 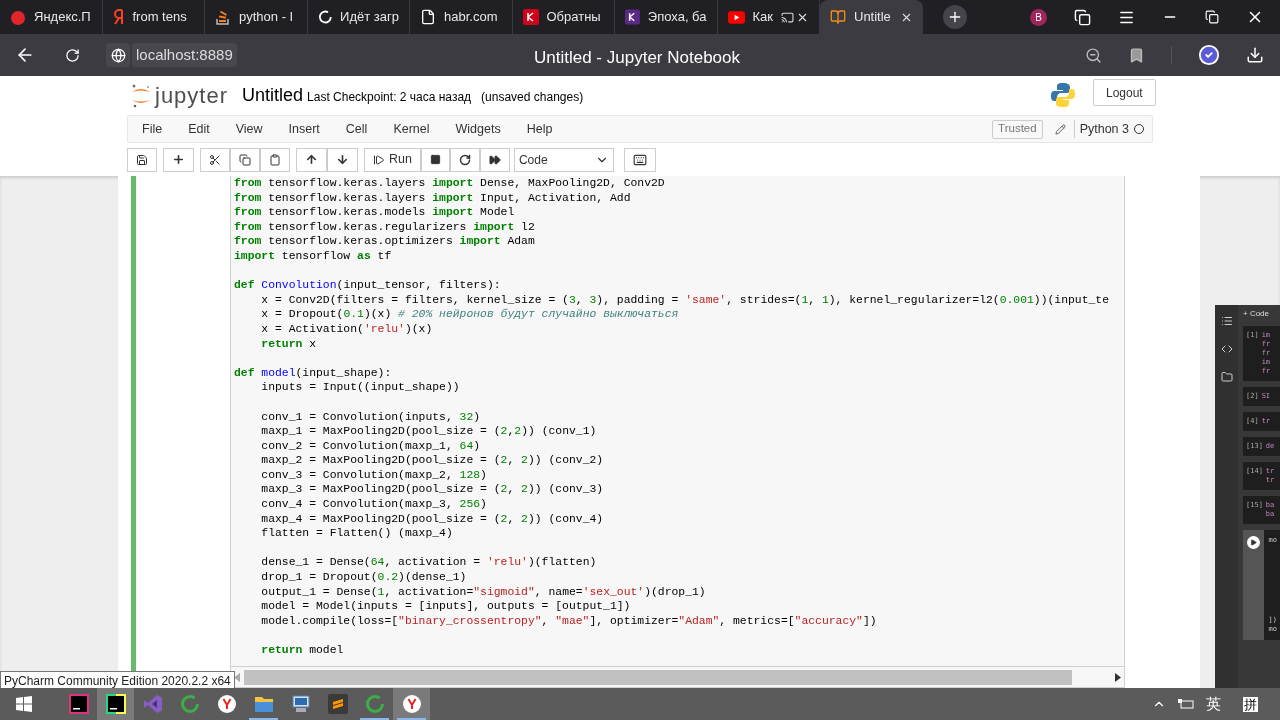 I want to click on code-line: dense_1 = Dense(64, activation = 'relu')(flatten), so click(x=428, y=563).